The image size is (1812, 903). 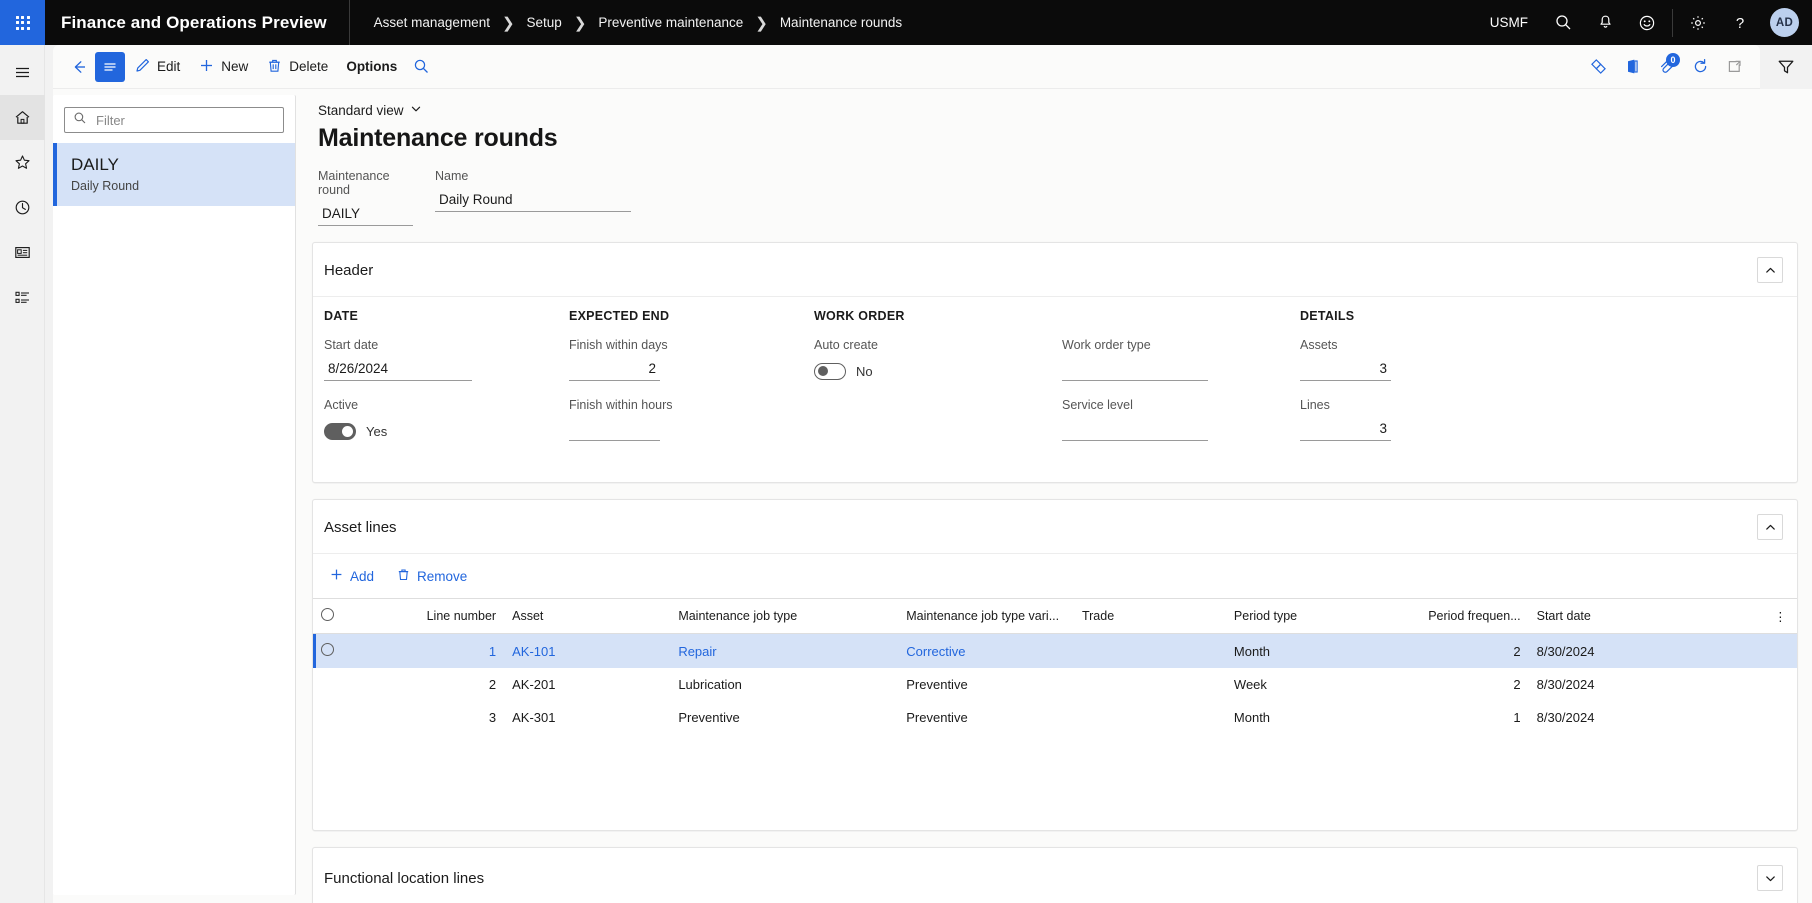 I want to click on cell-line-number: 2, so click(x=492, y=684).